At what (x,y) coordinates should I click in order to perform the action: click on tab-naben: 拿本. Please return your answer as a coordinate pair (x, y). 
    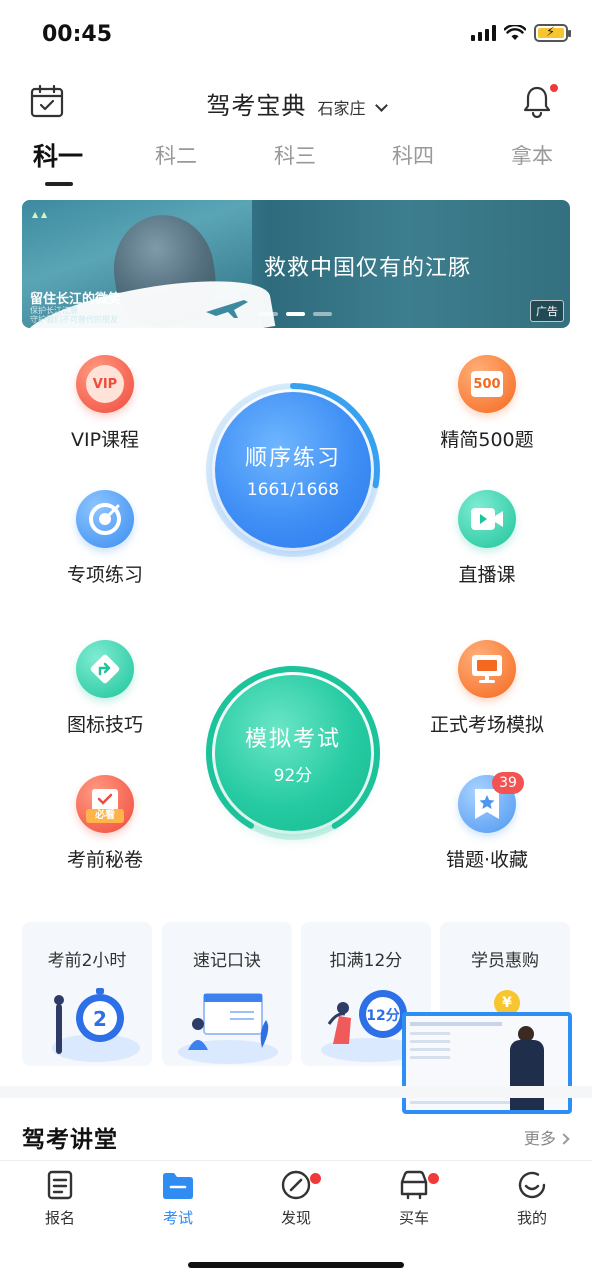
    Looking at the image, I should click on (532, 155).